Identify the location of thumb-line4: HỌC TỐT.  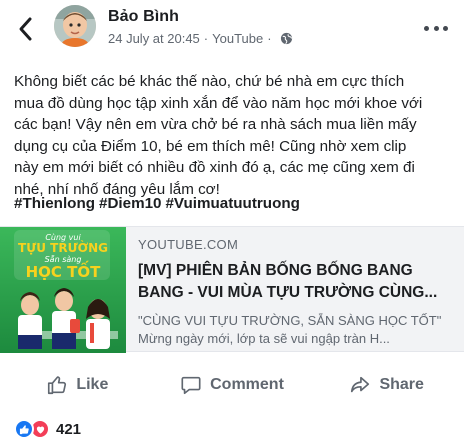
(63, 272).